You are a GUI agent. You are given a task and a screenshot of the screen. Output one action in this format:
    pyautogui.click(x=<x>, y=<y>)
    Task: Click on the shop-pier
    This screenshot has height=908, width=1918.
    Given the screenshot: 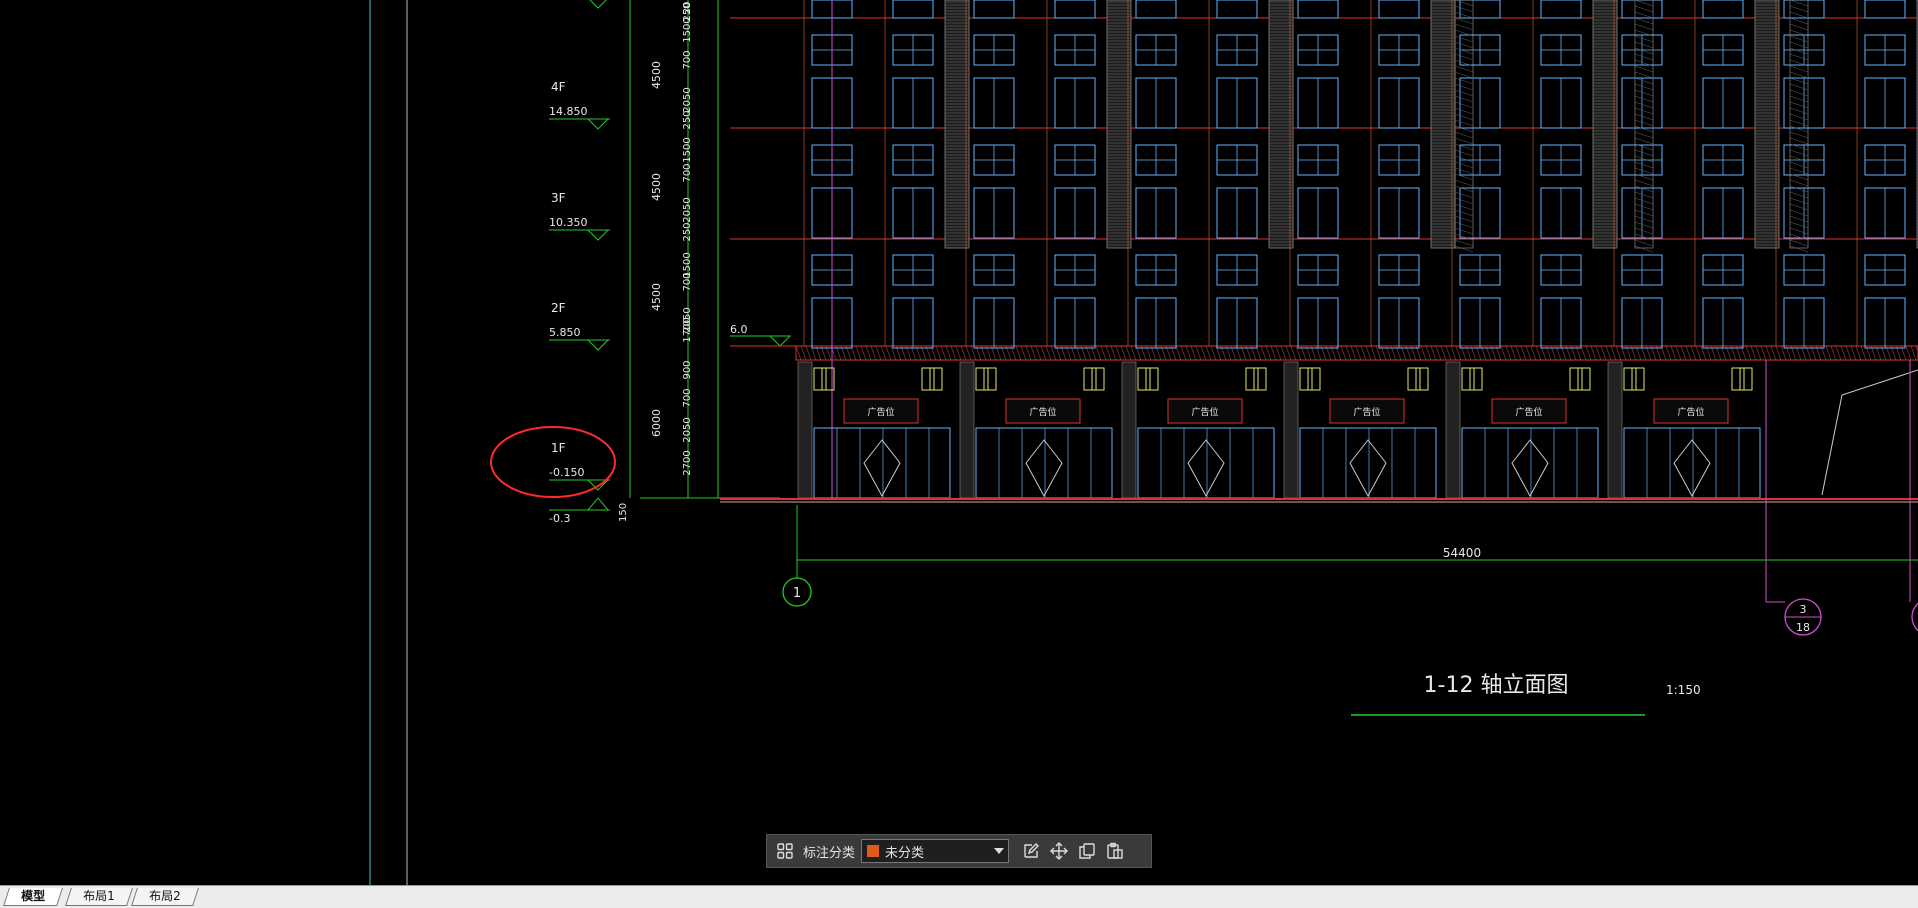 What is the action you would take?
    pyautogui.click(x=805, y=430)
    